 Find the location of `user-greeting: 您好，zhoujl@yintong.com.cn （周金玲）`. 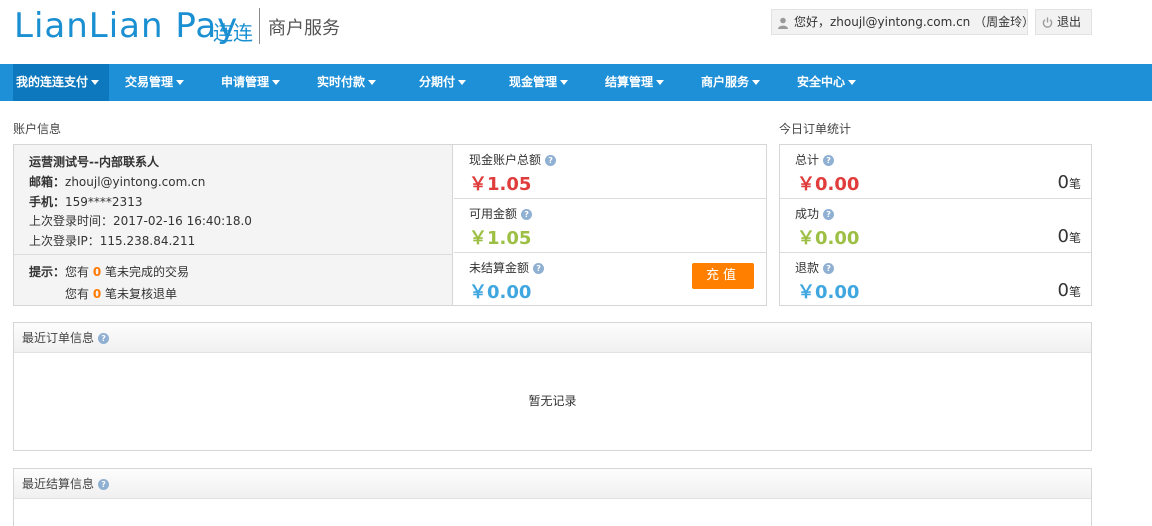

user-greeting: 您好，zhoujl@yintong.com.cn （周金玲） is located at coordinates (914, 22).